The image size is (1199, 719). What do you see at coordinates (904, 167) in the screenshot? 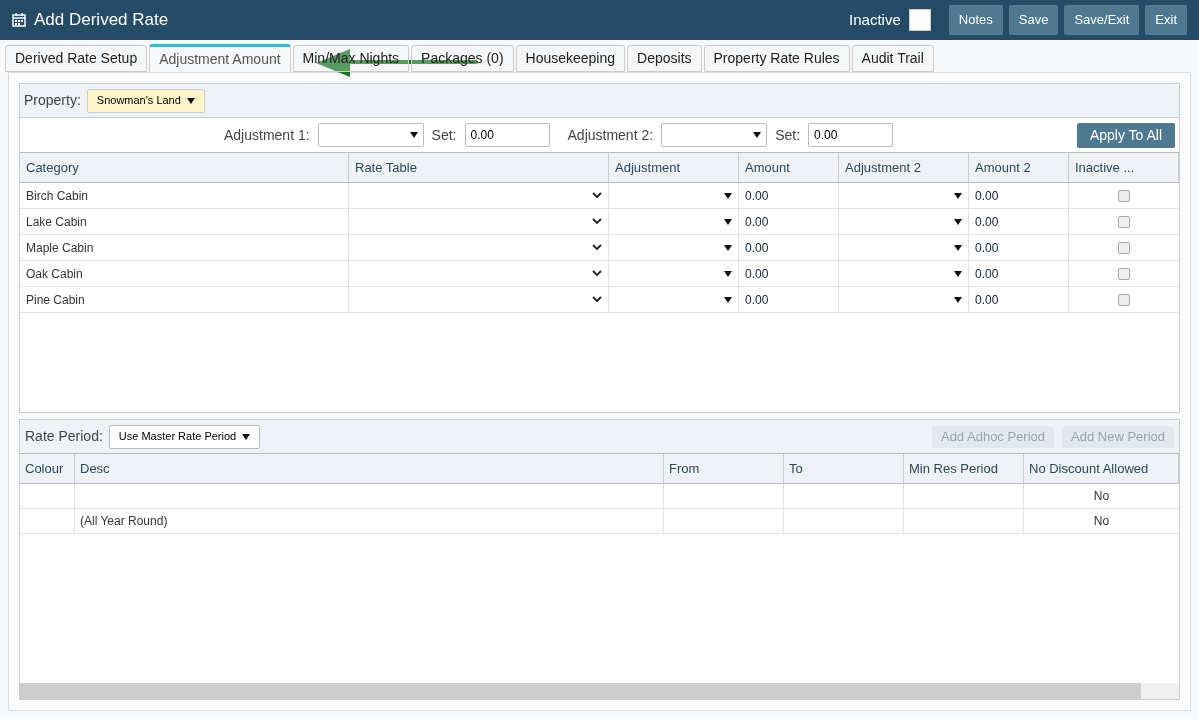
I see `column-header: Adjustment 2` at bounding box center [904, 167].